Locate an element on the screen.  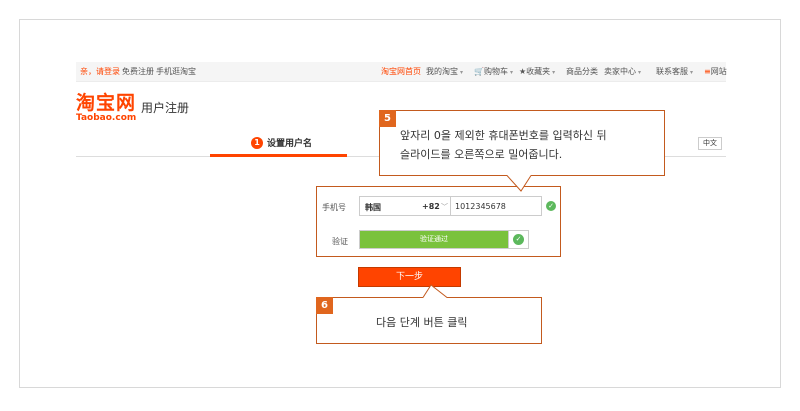
slider-handle: ✓ is located at coordinates (518, 239).